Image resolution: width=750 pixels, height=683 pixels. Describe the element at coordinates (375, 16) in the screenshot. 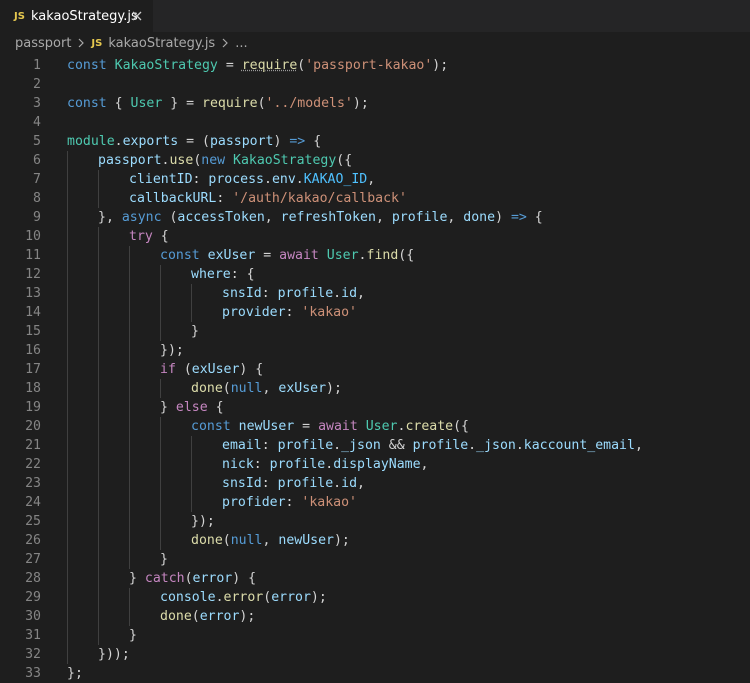

I see `tab-bar: JS kakaoStrategy.js` at that location.